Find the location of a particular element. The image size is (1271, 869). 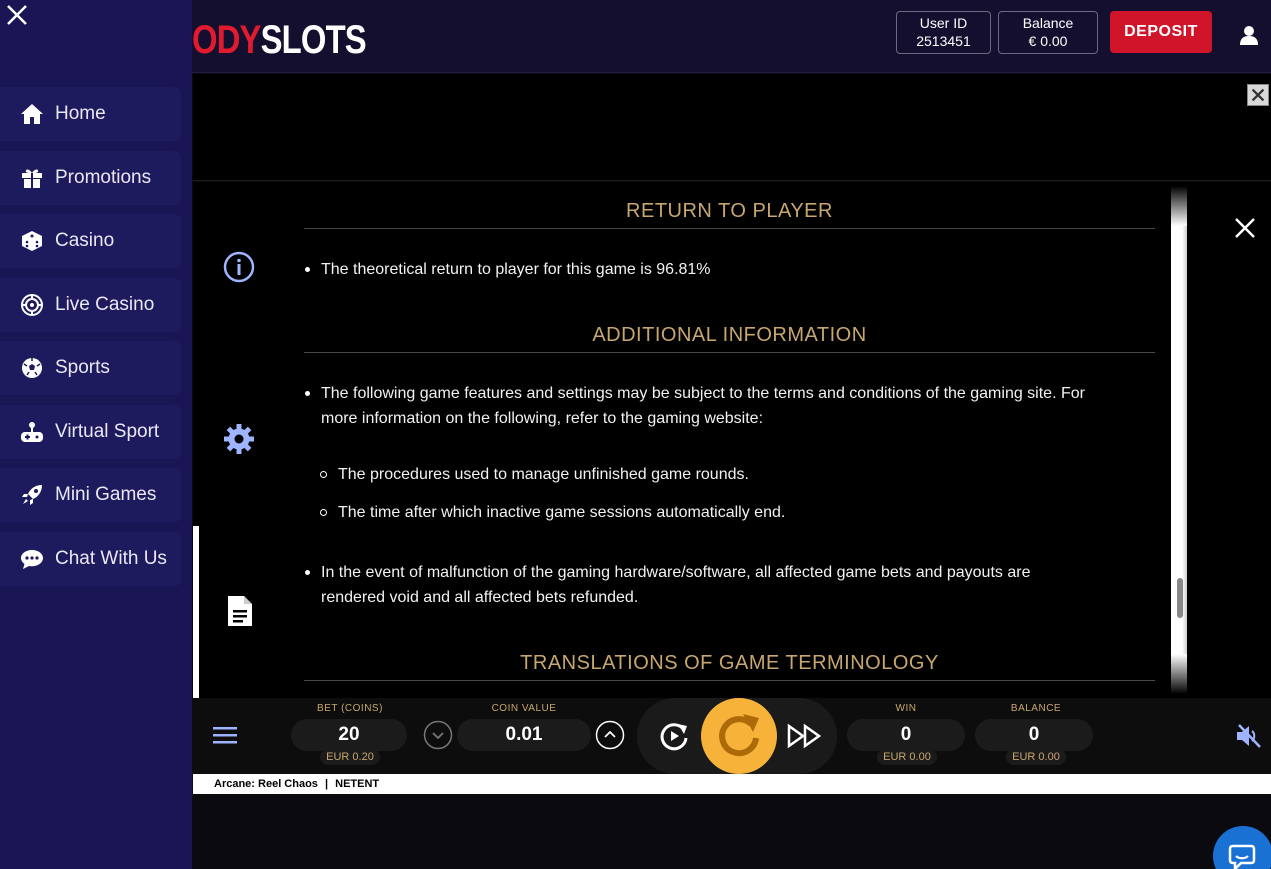

soccer-ball-icon is located at coordinates (32, 368).